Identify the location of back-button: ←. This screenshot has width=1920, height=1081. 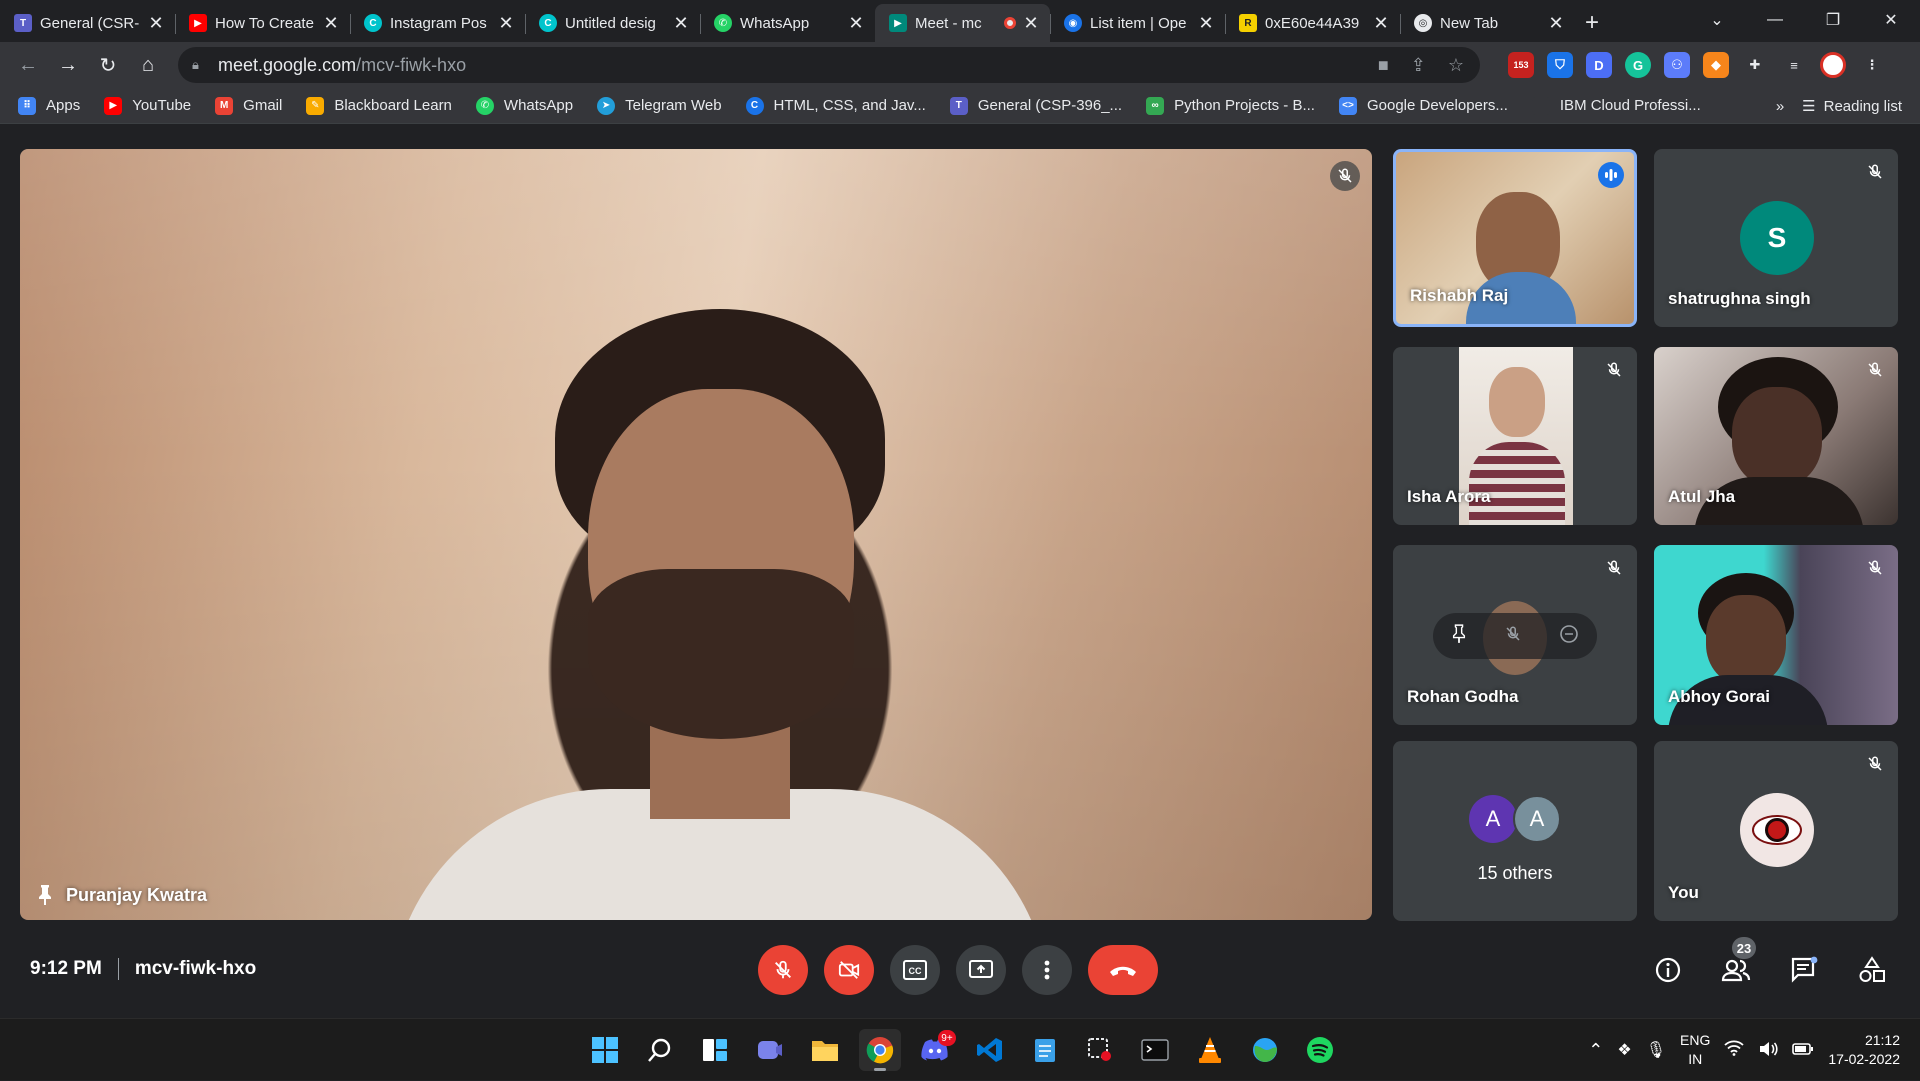
(28, 65).